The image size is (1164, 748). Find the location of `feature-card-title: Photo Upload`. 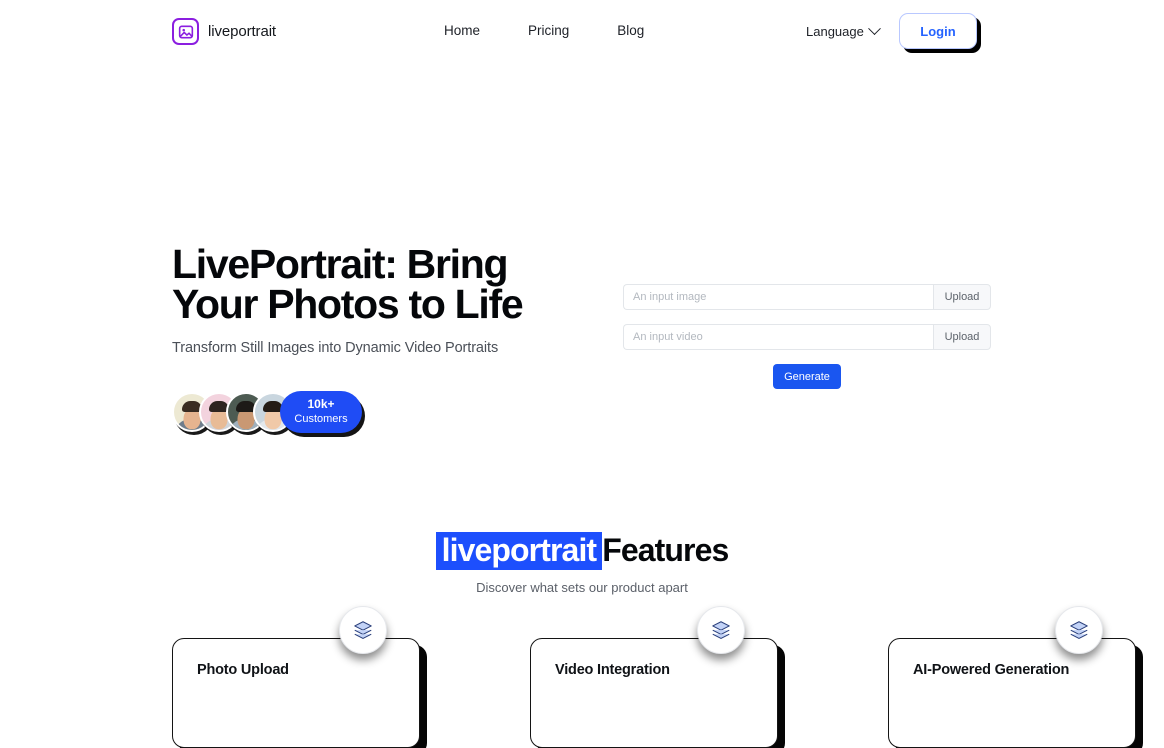

feature-card-title: Photo Upload is located at coordinates (243, 670).